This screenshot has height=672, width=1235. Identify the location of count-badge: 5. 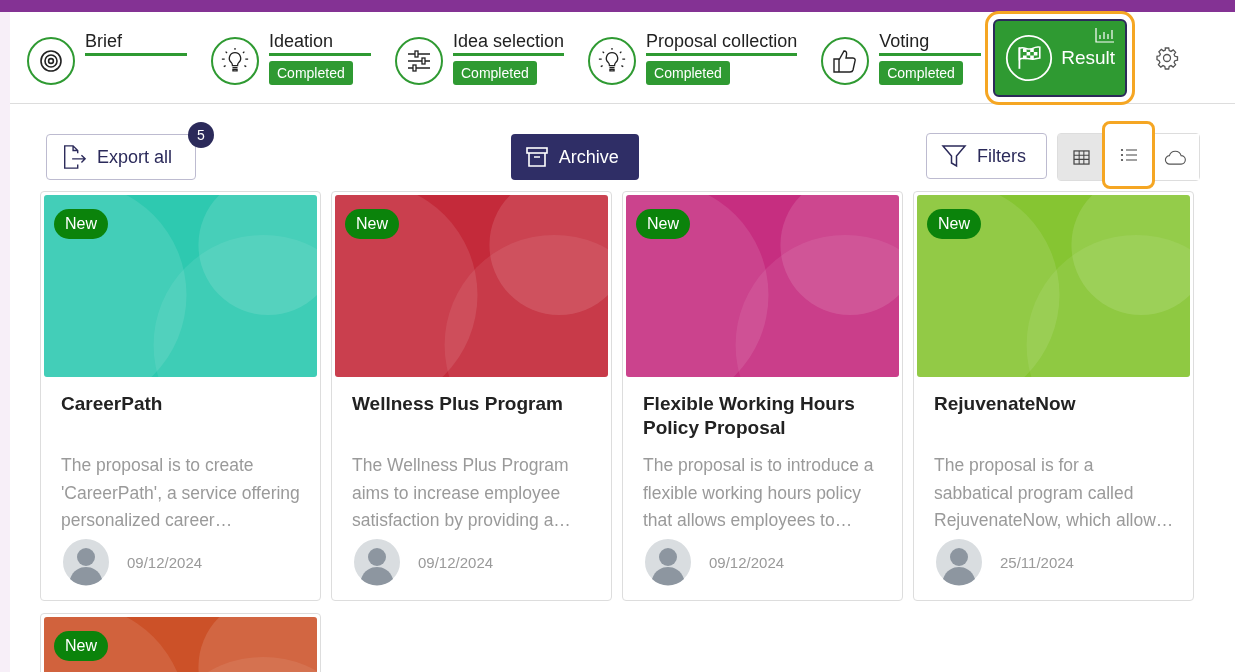
(201, 135).